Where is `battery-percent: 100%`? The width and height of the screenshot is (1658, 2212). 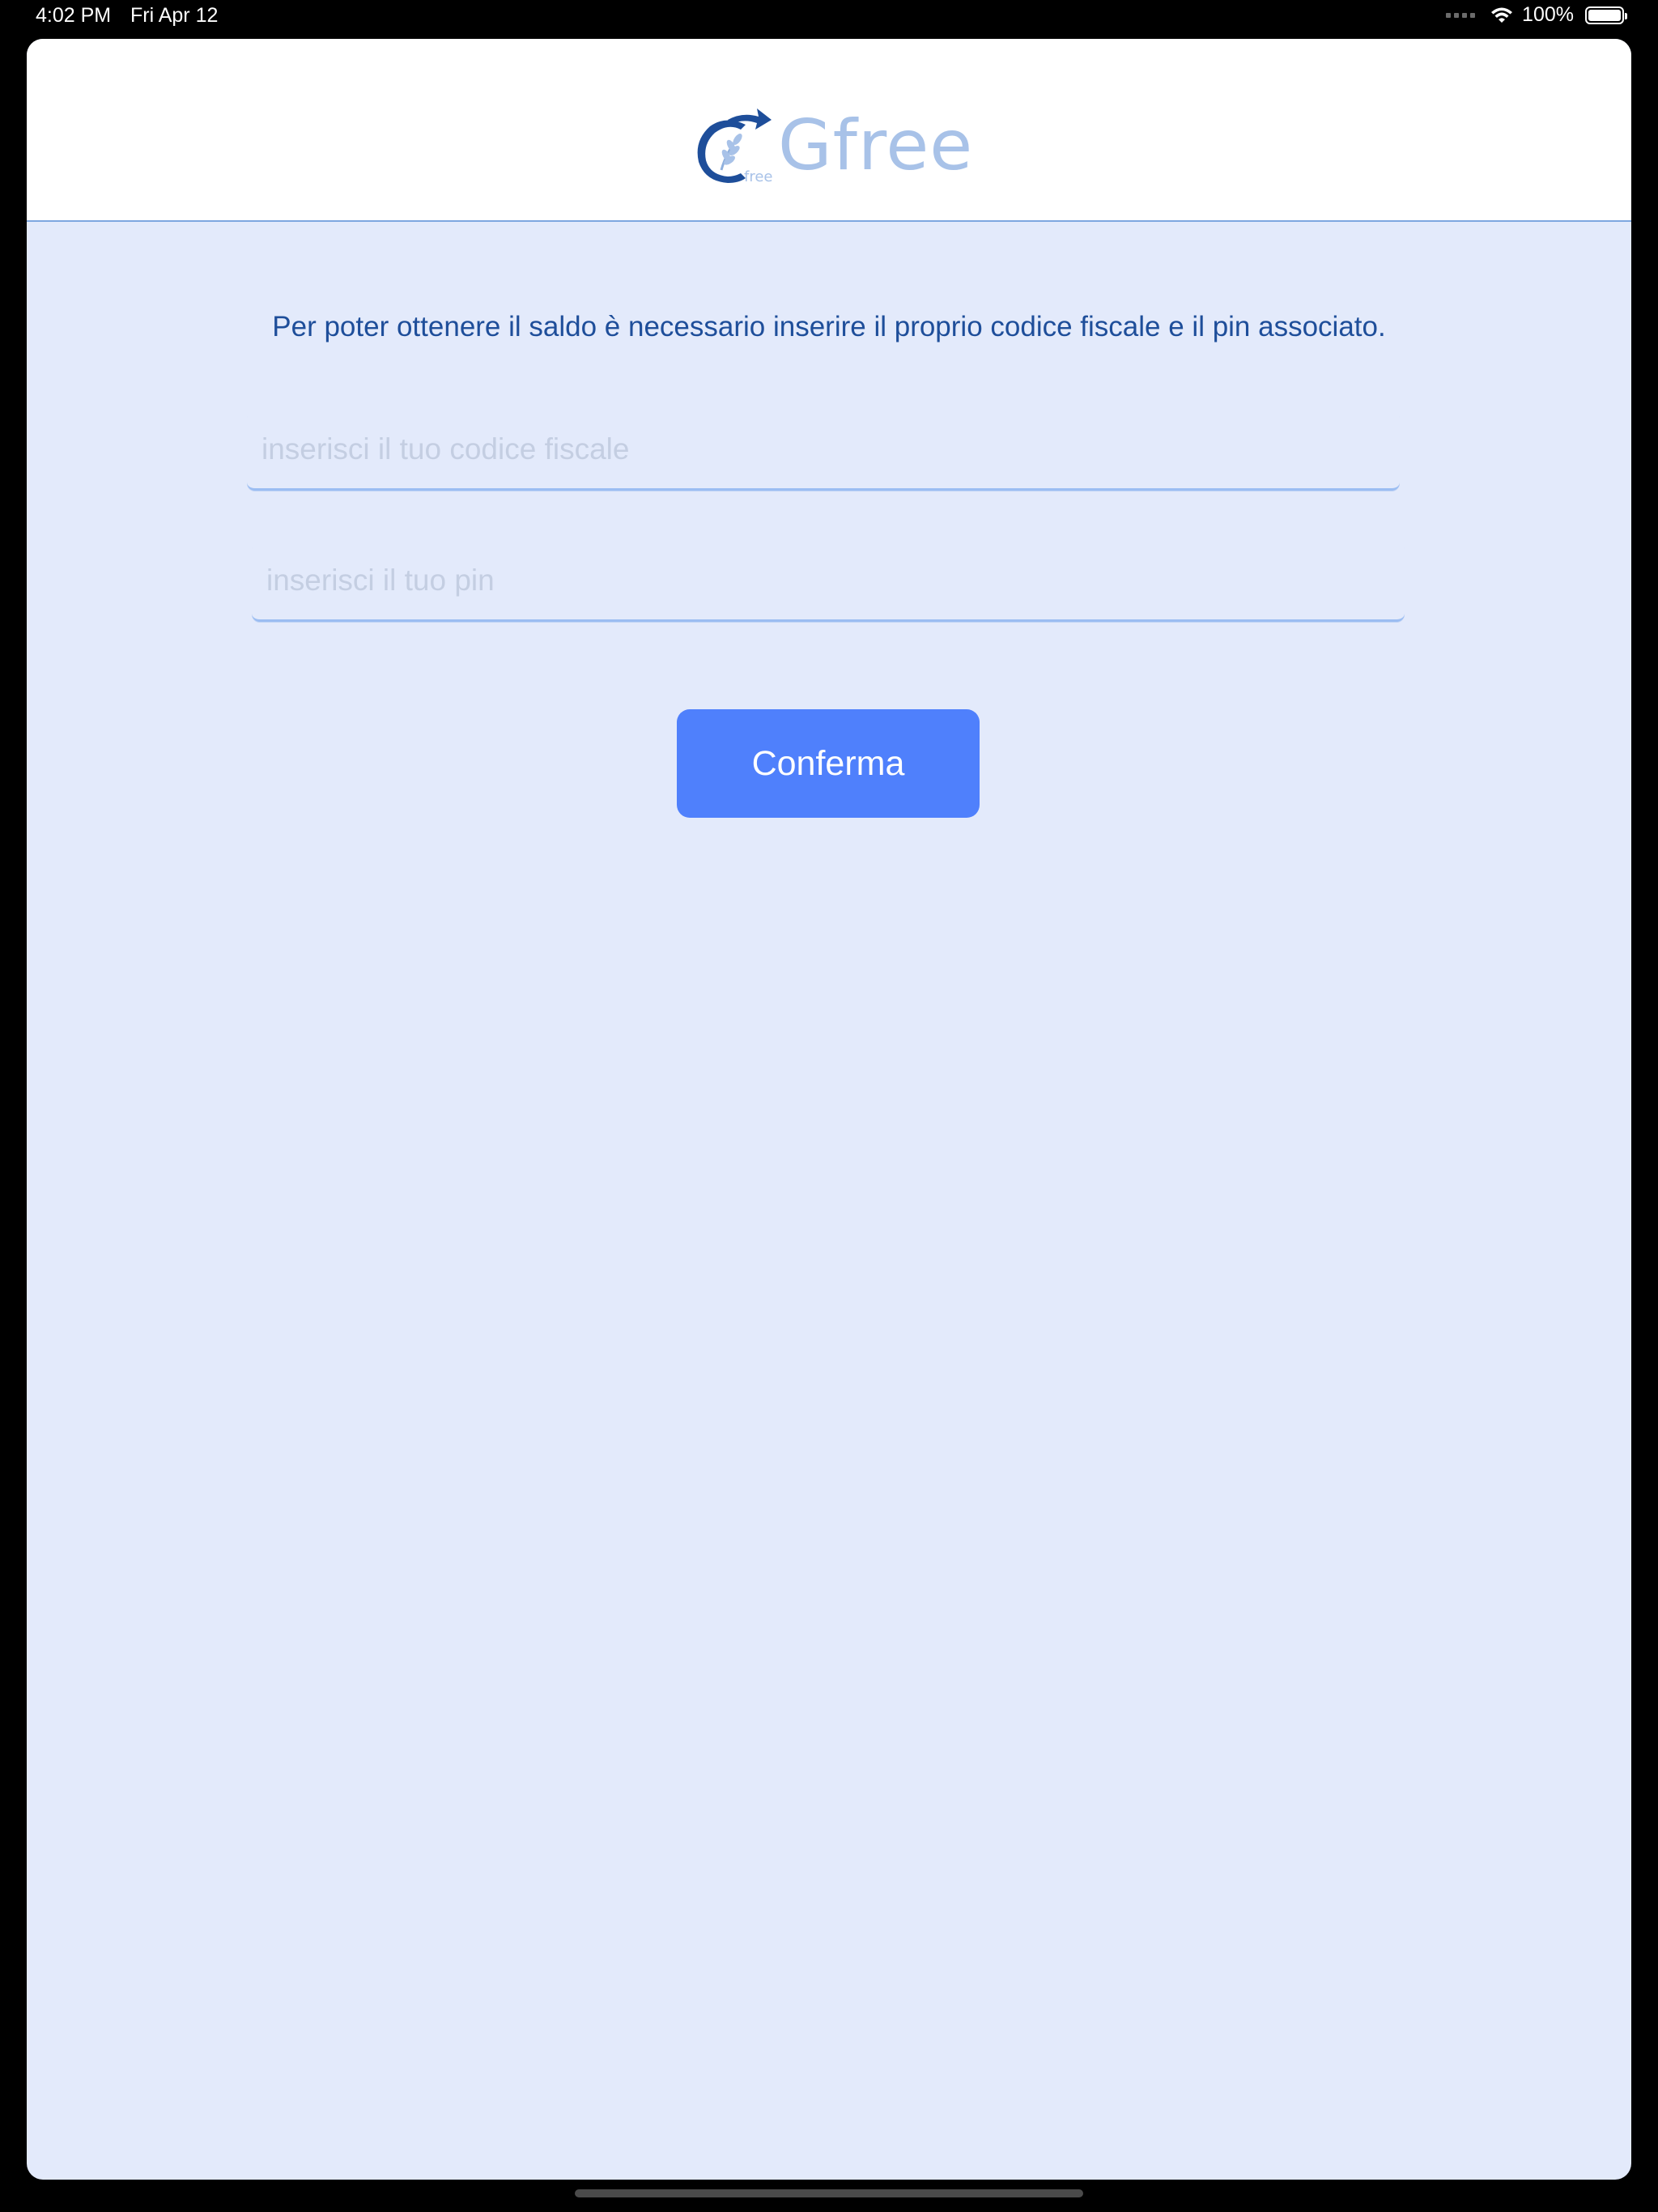
battery-percent: 100% is located at coordinates (1548, 14).